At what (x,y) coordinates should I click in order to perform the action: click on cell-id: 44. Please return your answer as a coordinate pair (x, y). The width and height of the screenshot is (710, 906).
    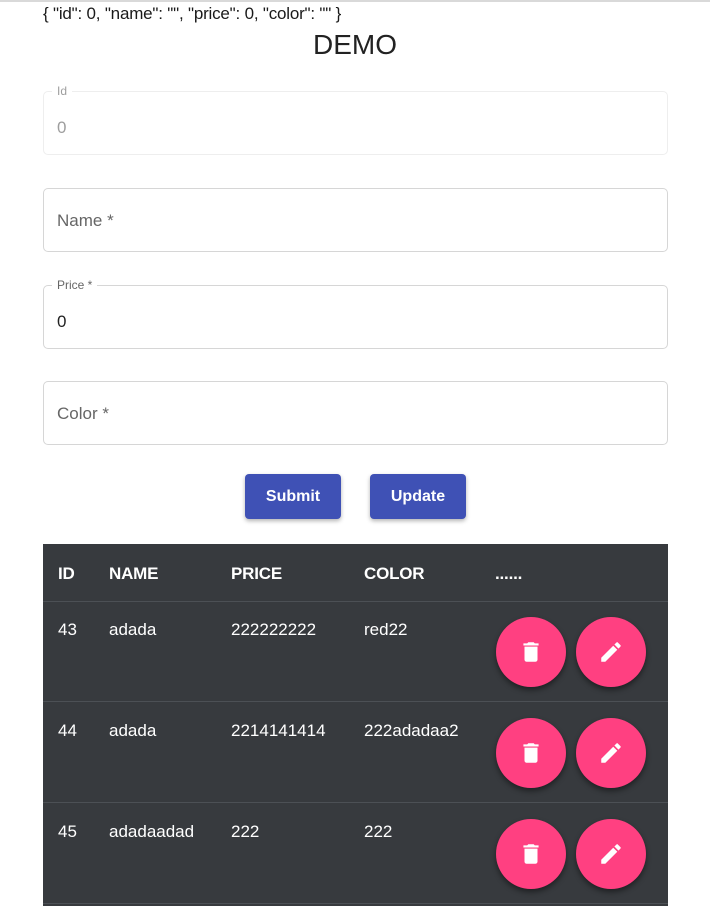
    Looking at the image, I should click on (67, 730).